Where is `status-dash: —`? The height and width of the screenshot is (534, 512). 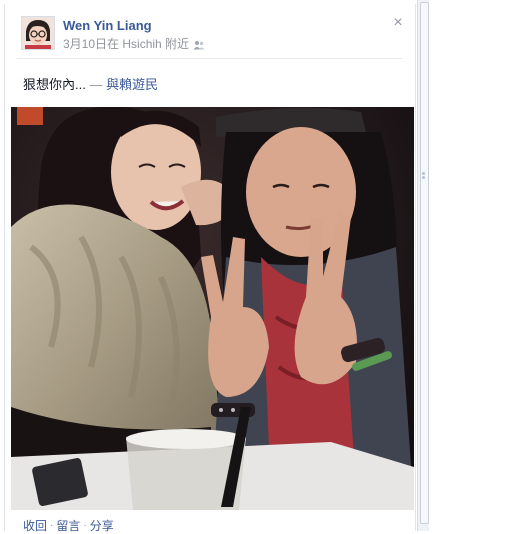
status-dash: — is located at coordinates (96, 84).